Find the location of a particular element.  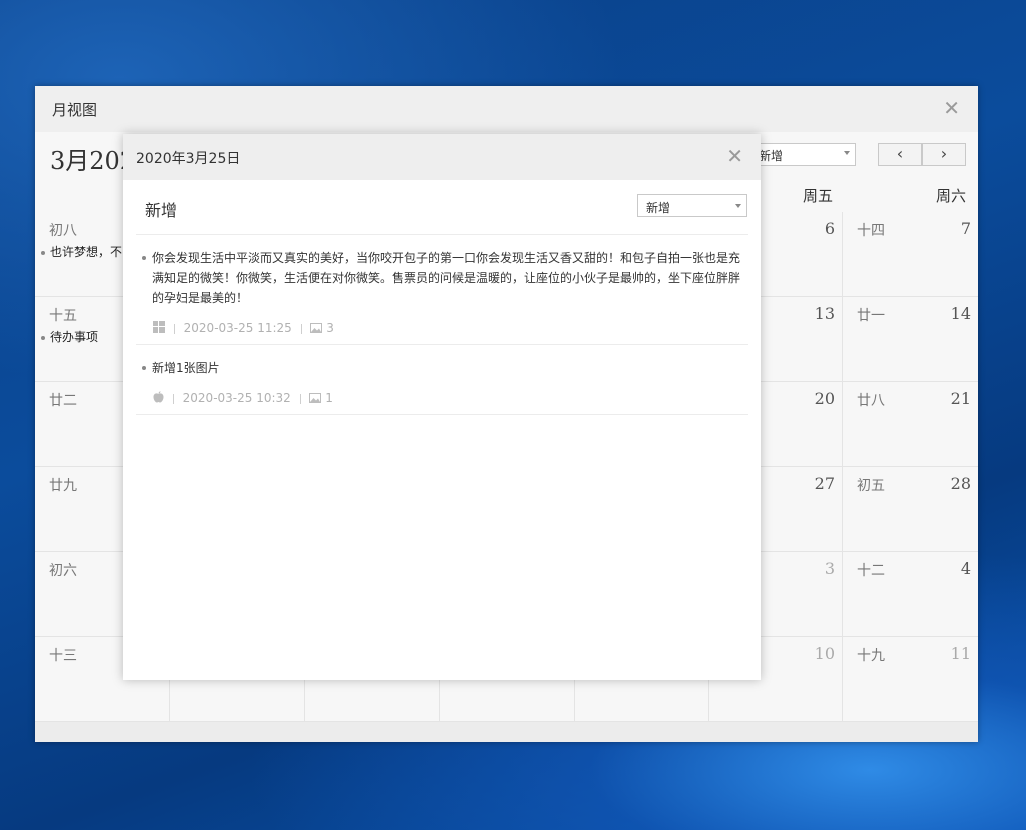

dialog-filter-value: 新增 is located at coordinates (658, 208).